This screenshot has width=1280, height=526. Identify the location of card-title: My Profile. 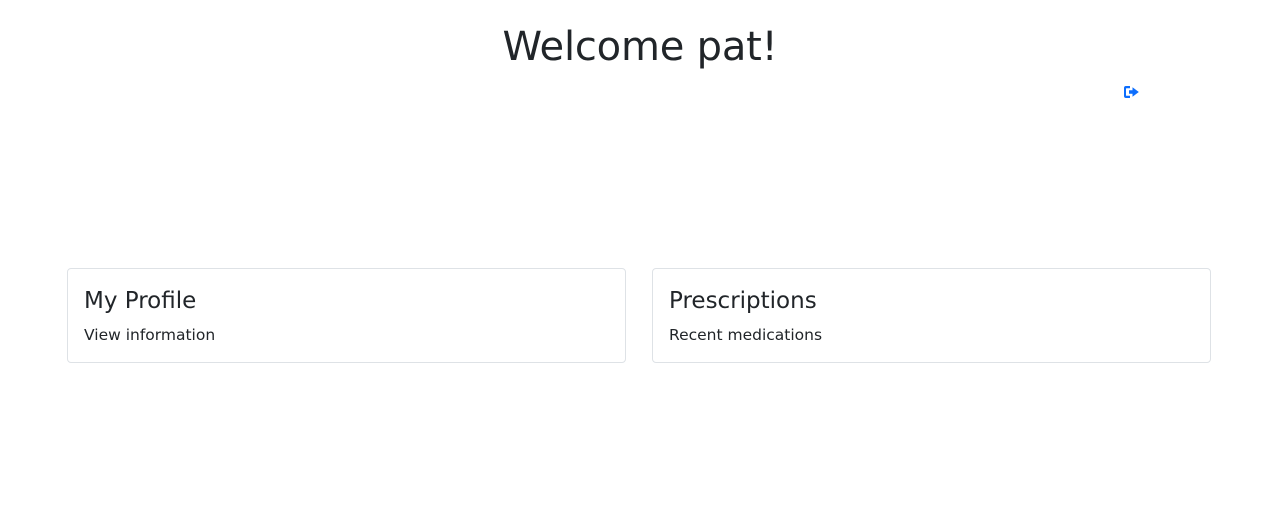
(140, 301).